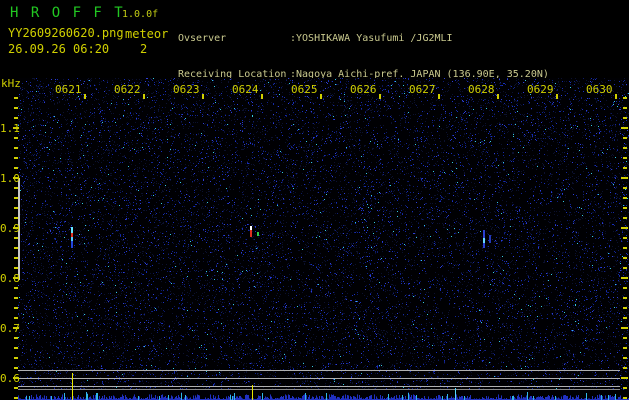 The height and width of the screenshot is (400, 629). I want to click on y-axis-label: 0.6, so click(10, 378).